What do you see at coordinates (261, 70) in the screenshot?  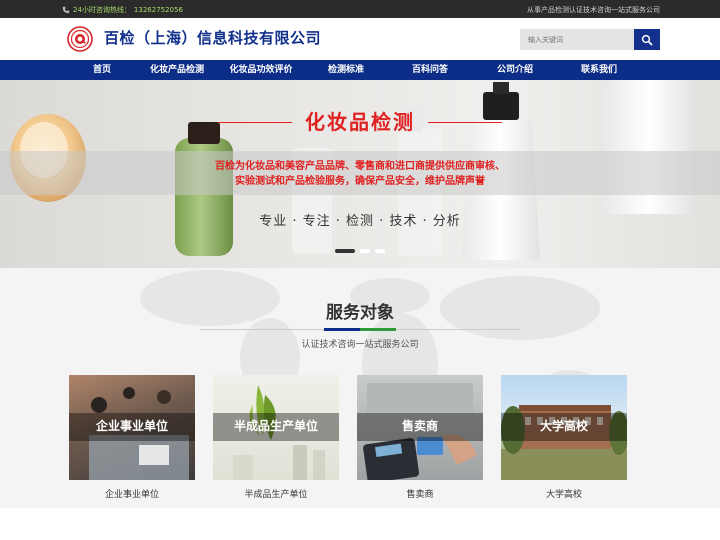 I see `nav-item-efficacy-evaluation: 化妆品功效评价` at bounding box center [261, 70].